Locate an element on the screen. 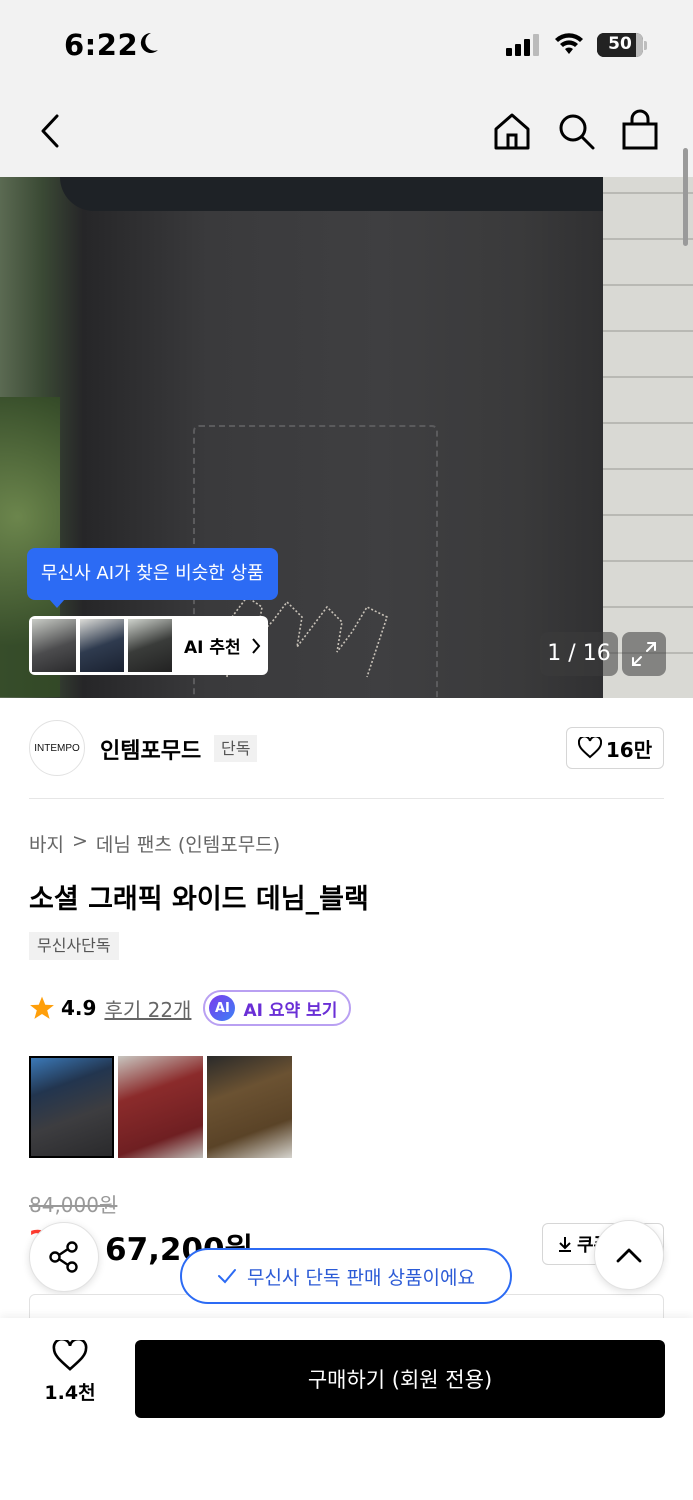 The width and height of the screenshot is (693, 1500). chevron-up-icon is located at coordinates (629, 1255).